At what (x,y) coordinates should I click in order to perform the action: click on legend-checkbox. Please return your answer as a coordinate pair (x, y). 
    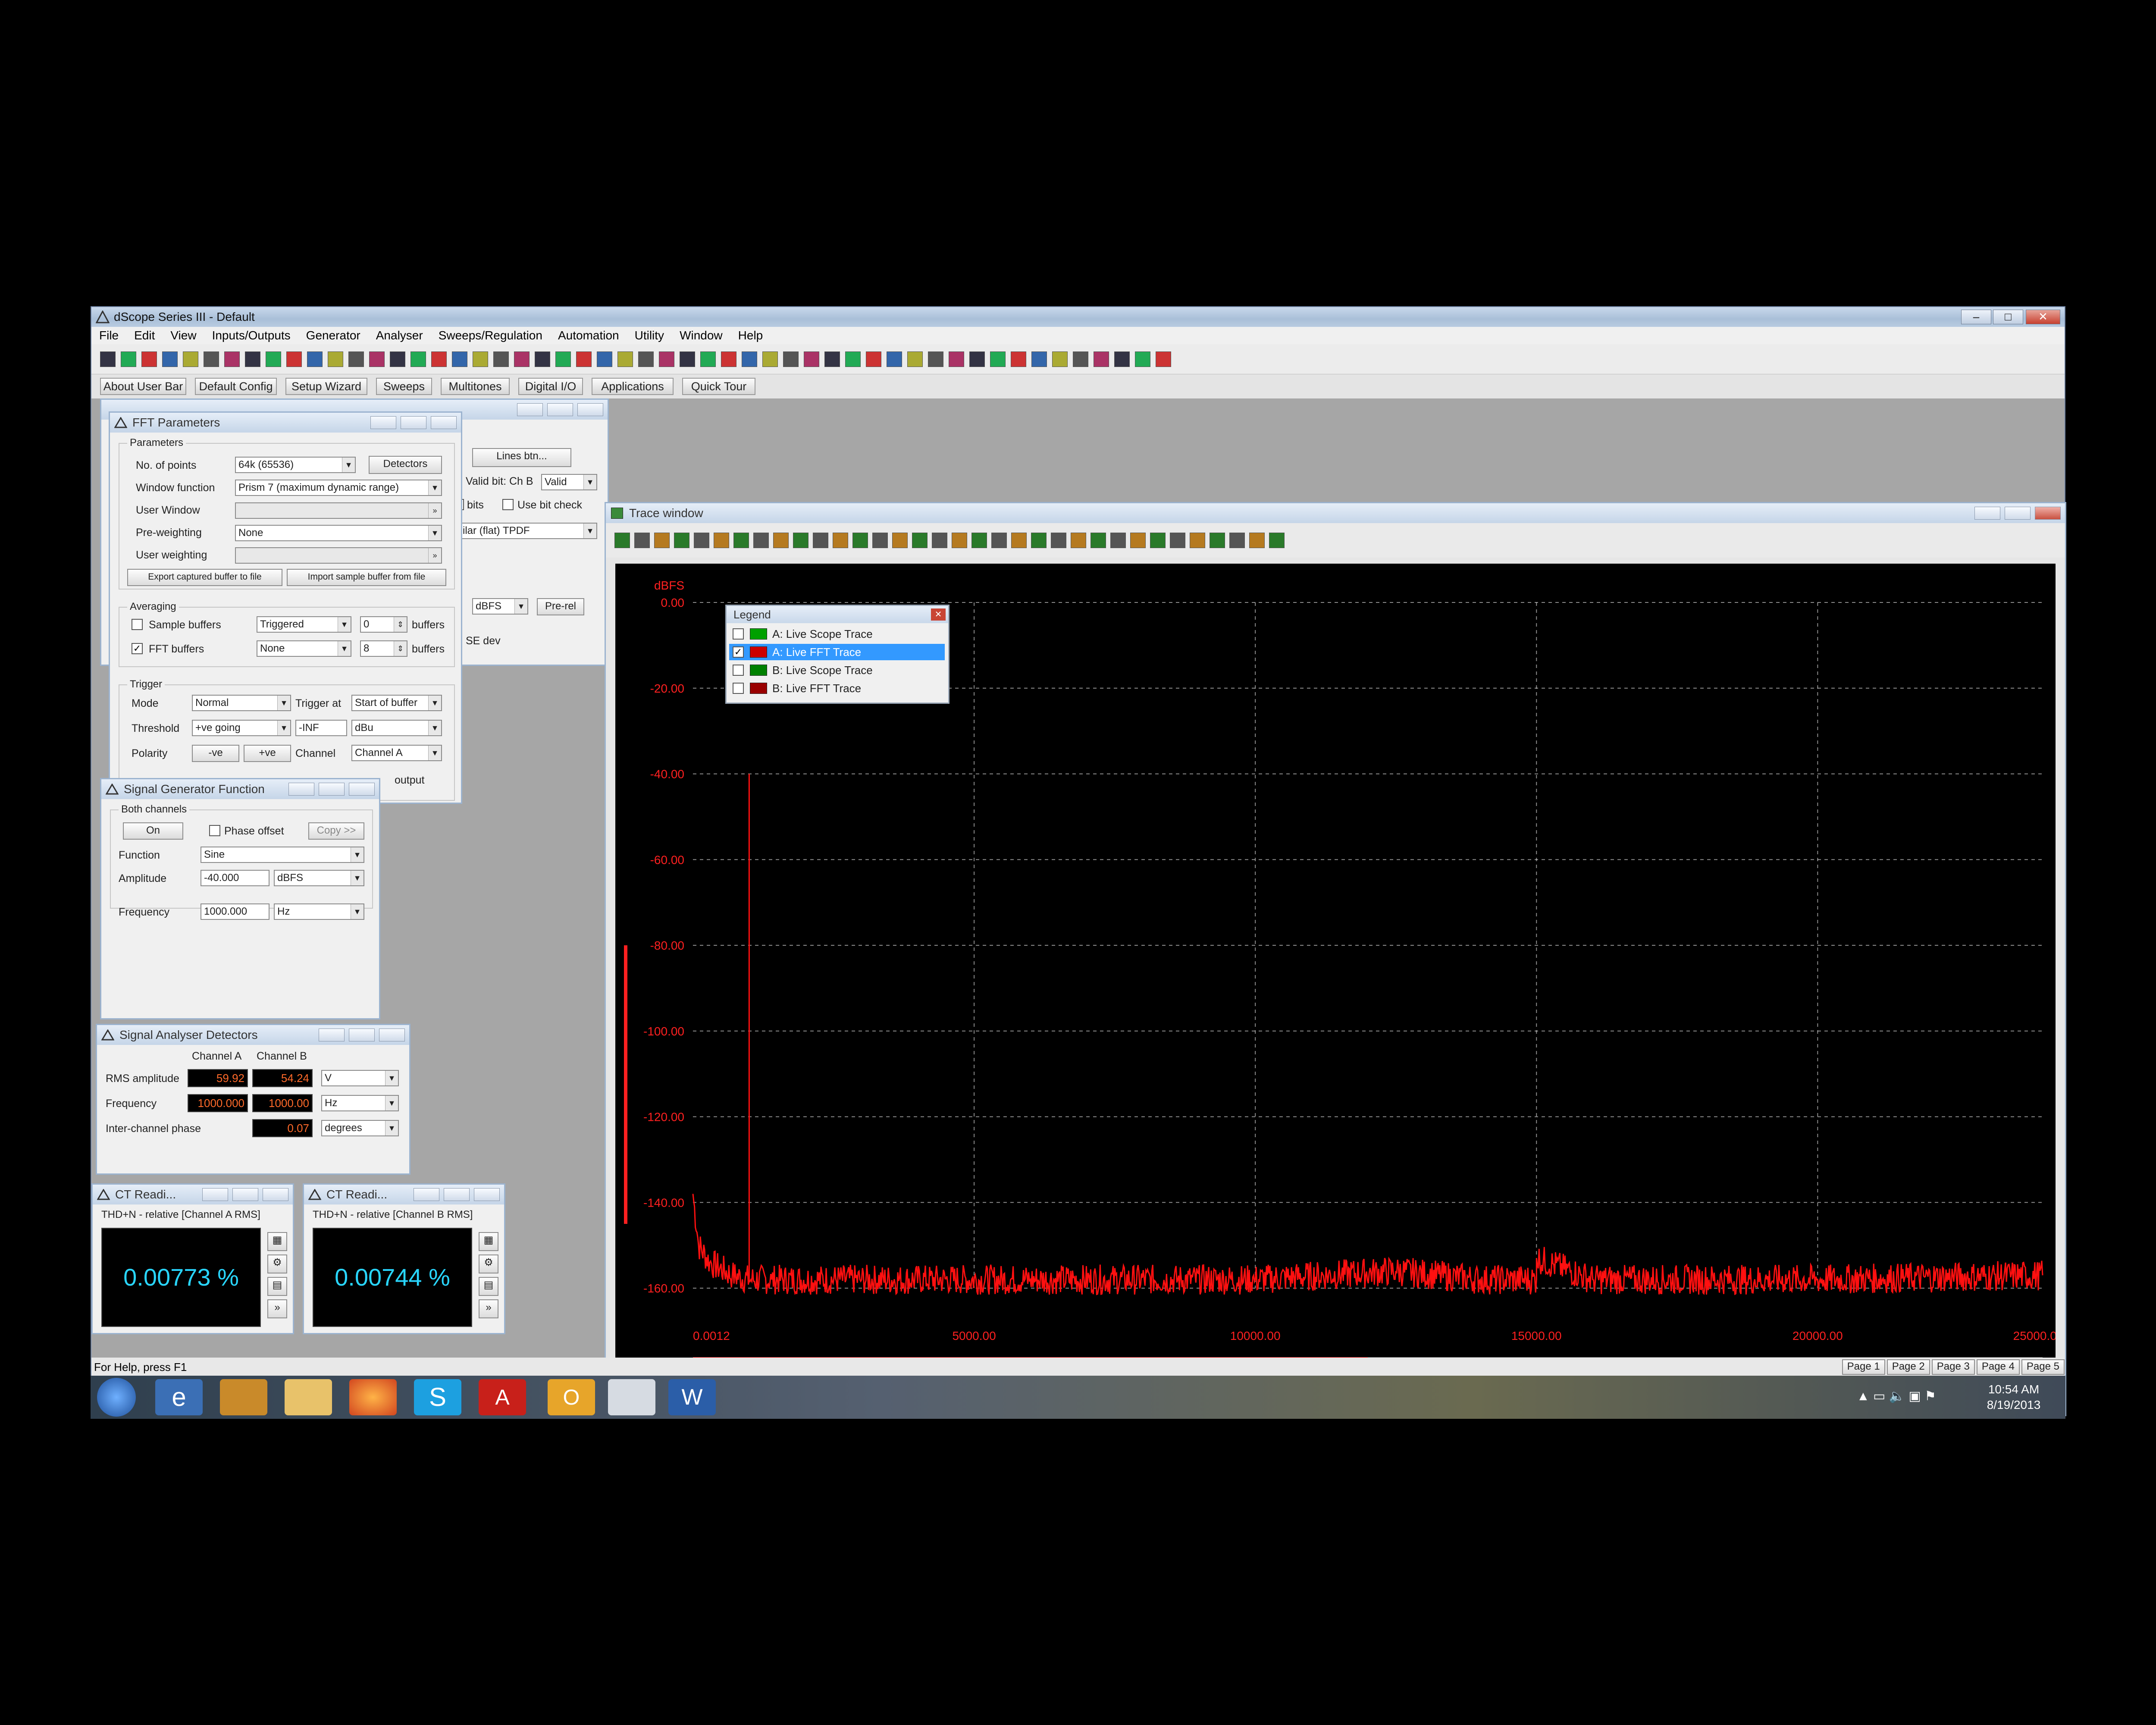
    Looking at the image, I should click on (738, 671).